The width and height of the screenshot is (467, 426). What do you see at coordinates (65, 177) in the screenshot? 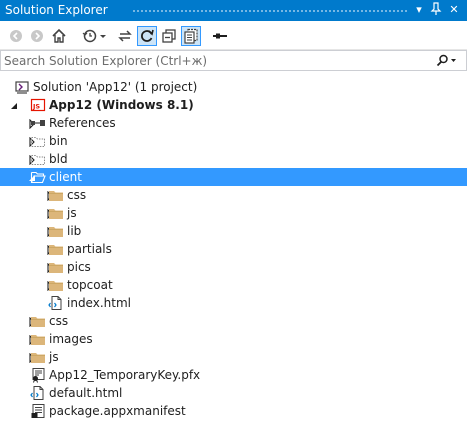
I see `tree-item-label: client` at bounding box center [65, 177].